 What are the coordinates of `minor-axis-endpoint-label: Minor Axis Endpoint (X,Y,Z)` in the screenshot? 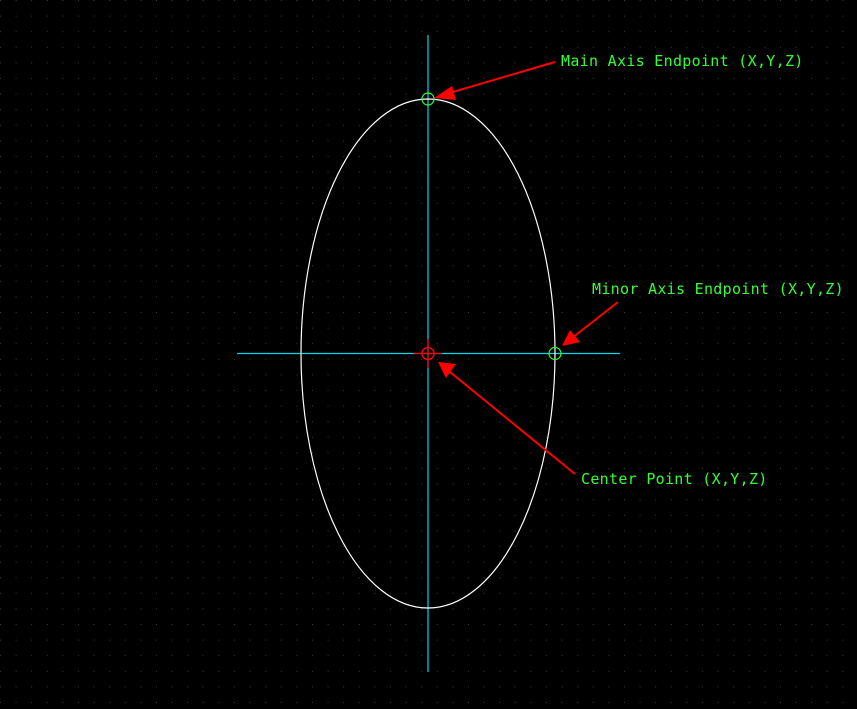 It's located at (718, 289).